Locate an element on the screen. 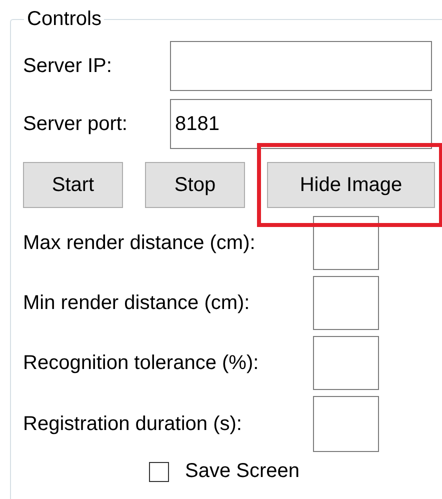  checkbox is located at coordinates (159, 472).